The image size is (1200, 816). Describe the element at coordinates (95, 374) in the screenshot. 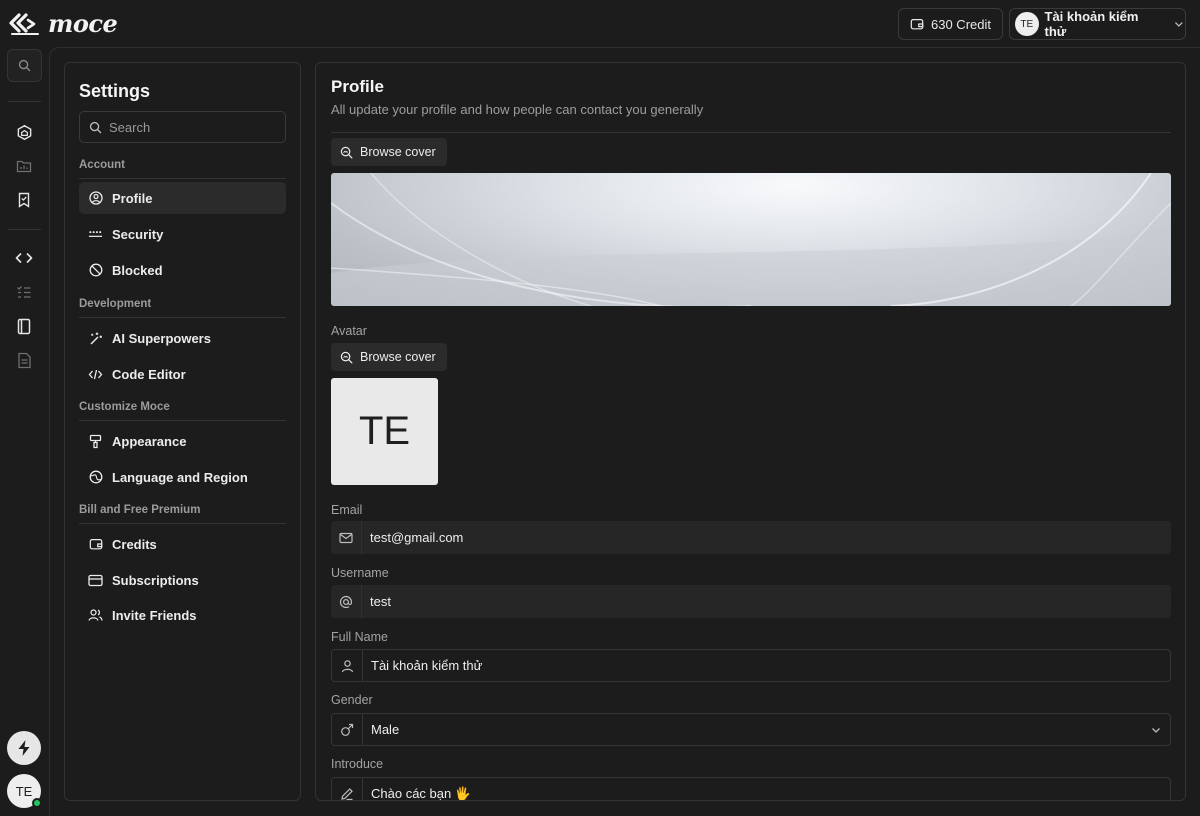

I see `code-slash-icon` at that location.